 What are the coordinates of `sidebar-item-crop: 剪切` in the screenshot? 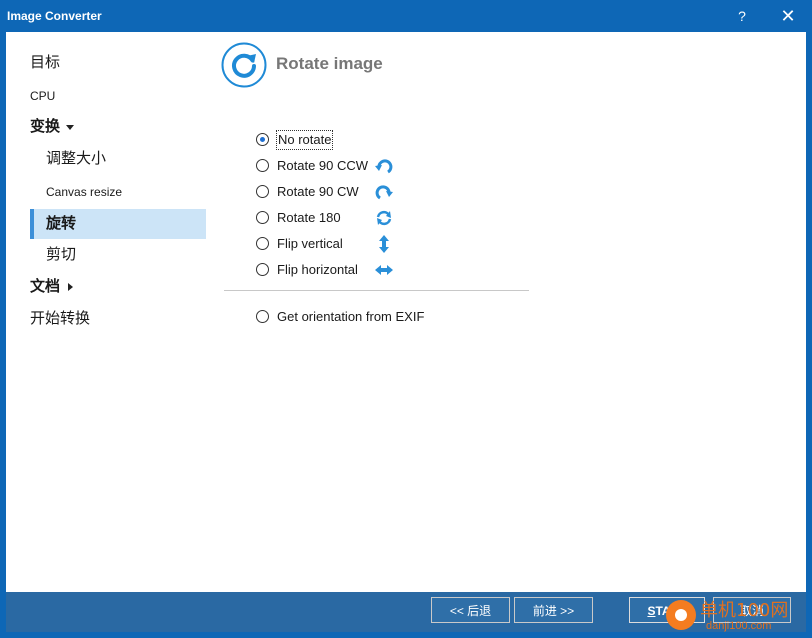 It's located at (106, 255).